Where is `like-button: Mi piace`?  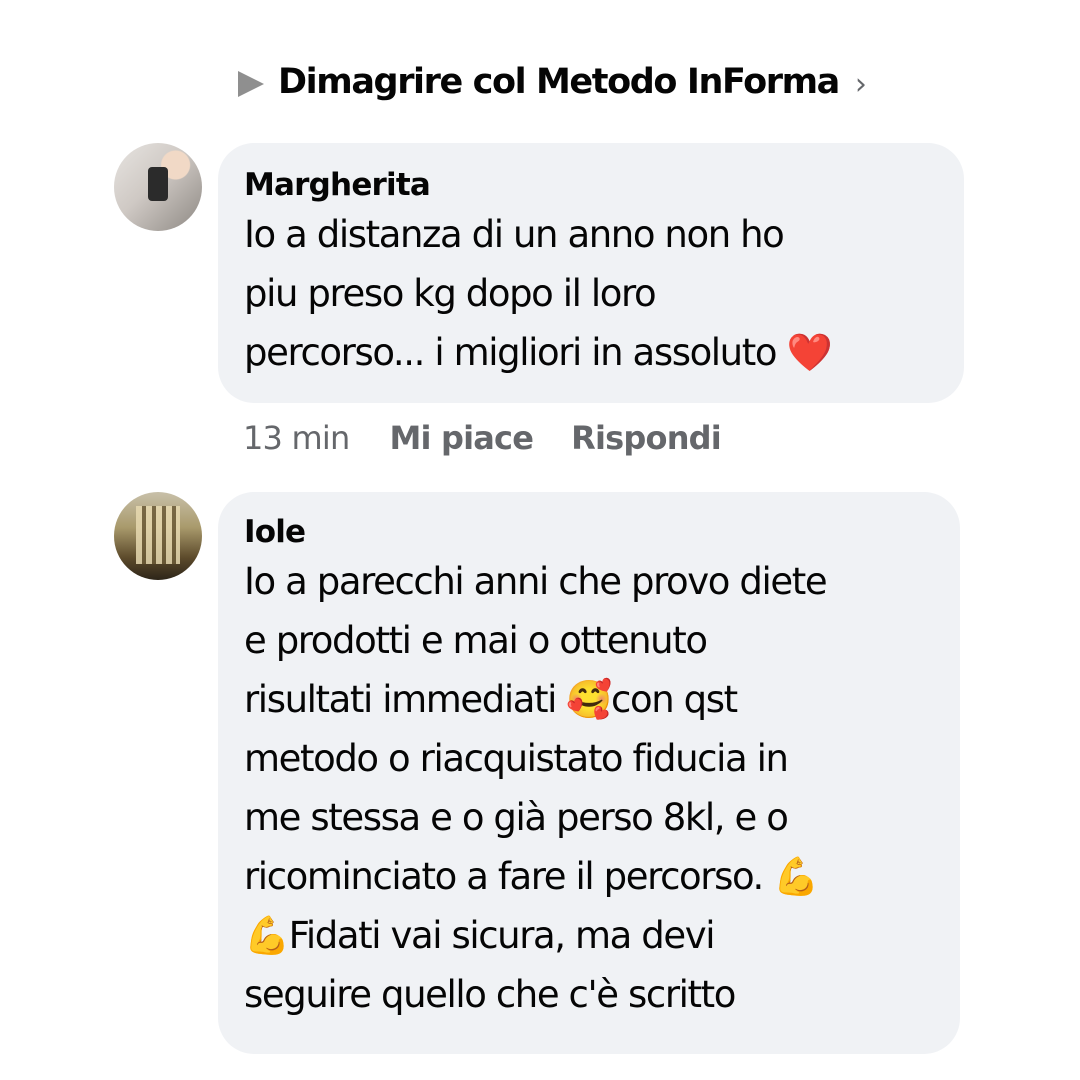
like-button: Mi piace is located at coordinates (461, 438).